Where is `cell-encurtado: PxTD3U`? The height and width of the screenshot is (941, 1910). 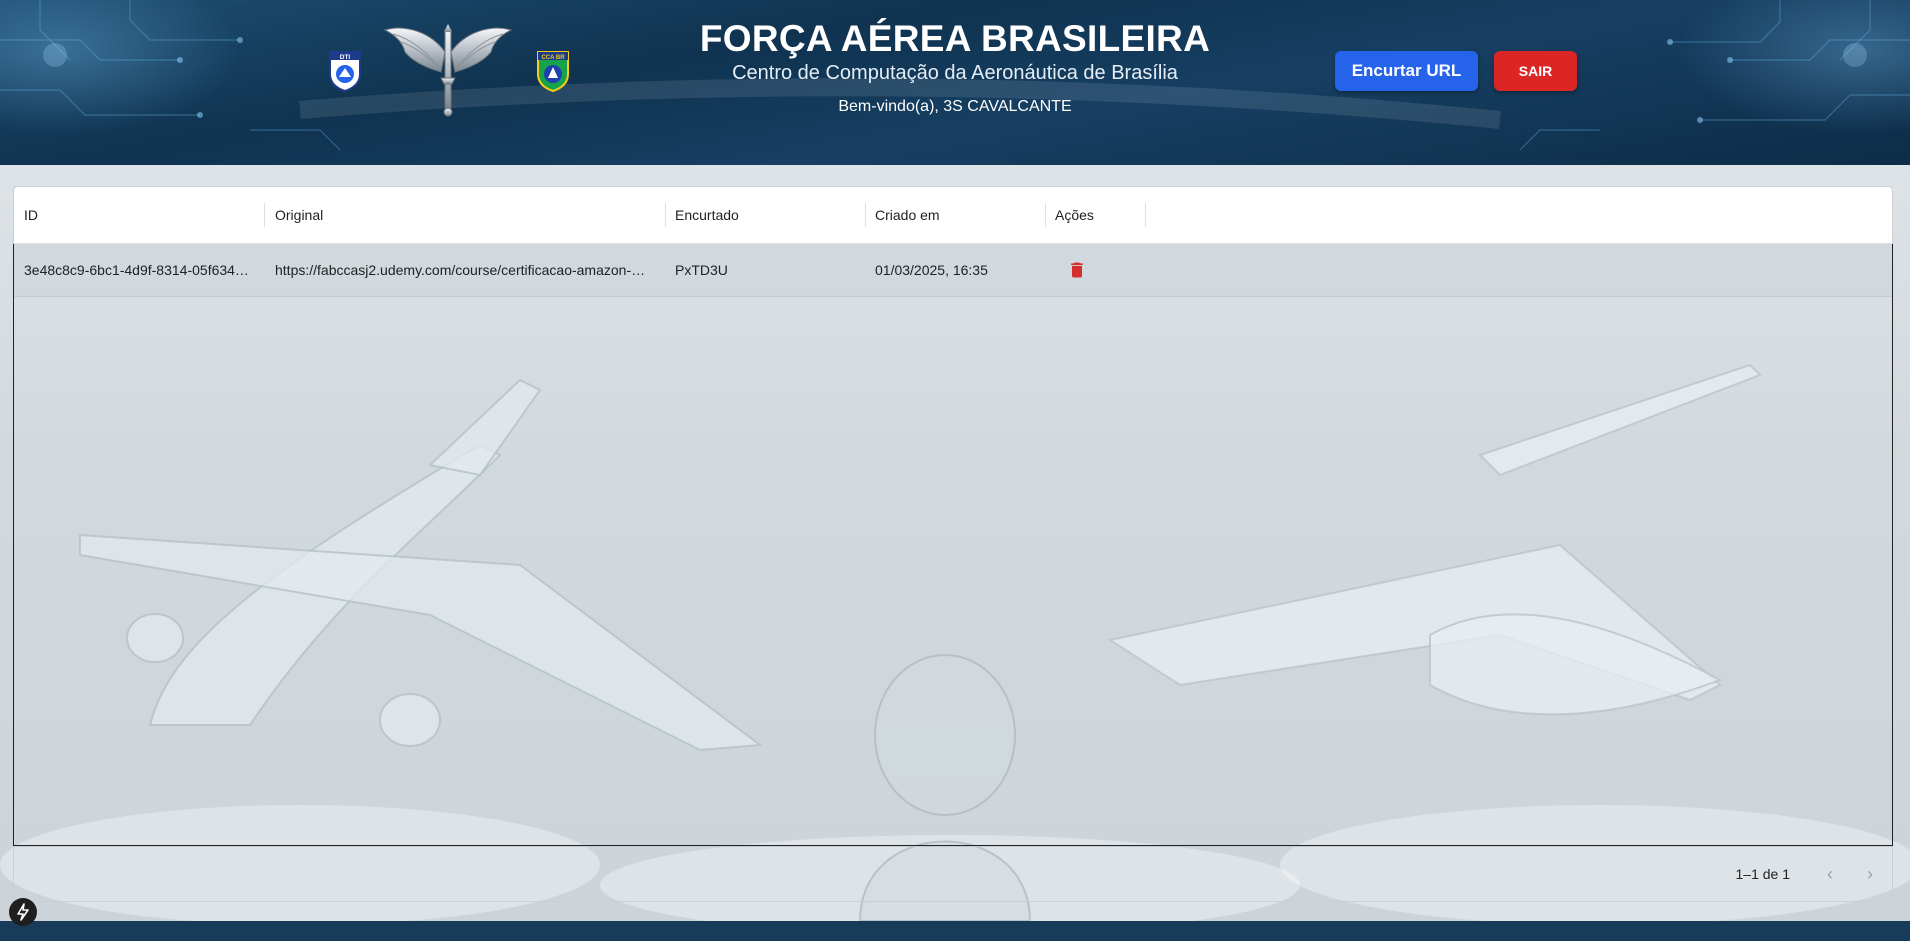
cell-encurtado: PxTD3U is located at coordinates (701, 270).